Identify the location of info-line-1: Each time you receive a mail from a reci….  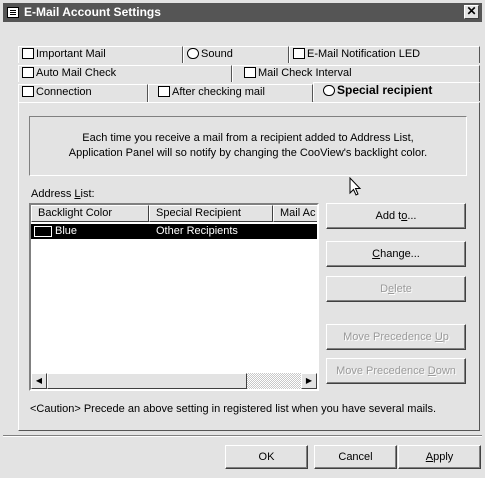
(248, 138).